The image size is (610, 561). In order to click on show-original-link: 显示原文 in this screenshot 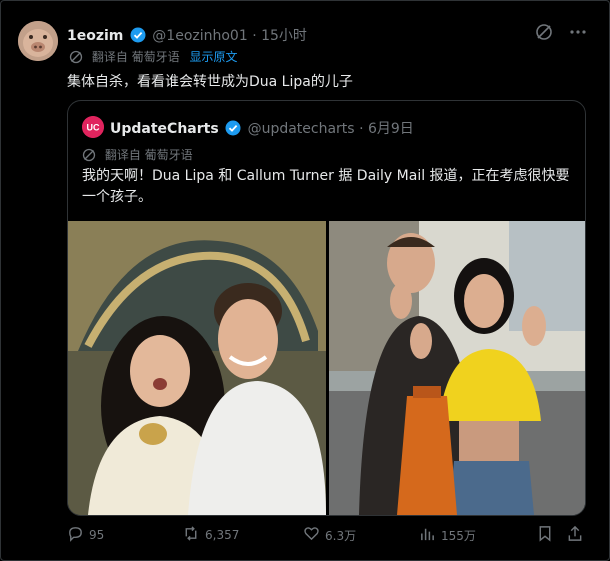, I will do `click(213, 57)`.